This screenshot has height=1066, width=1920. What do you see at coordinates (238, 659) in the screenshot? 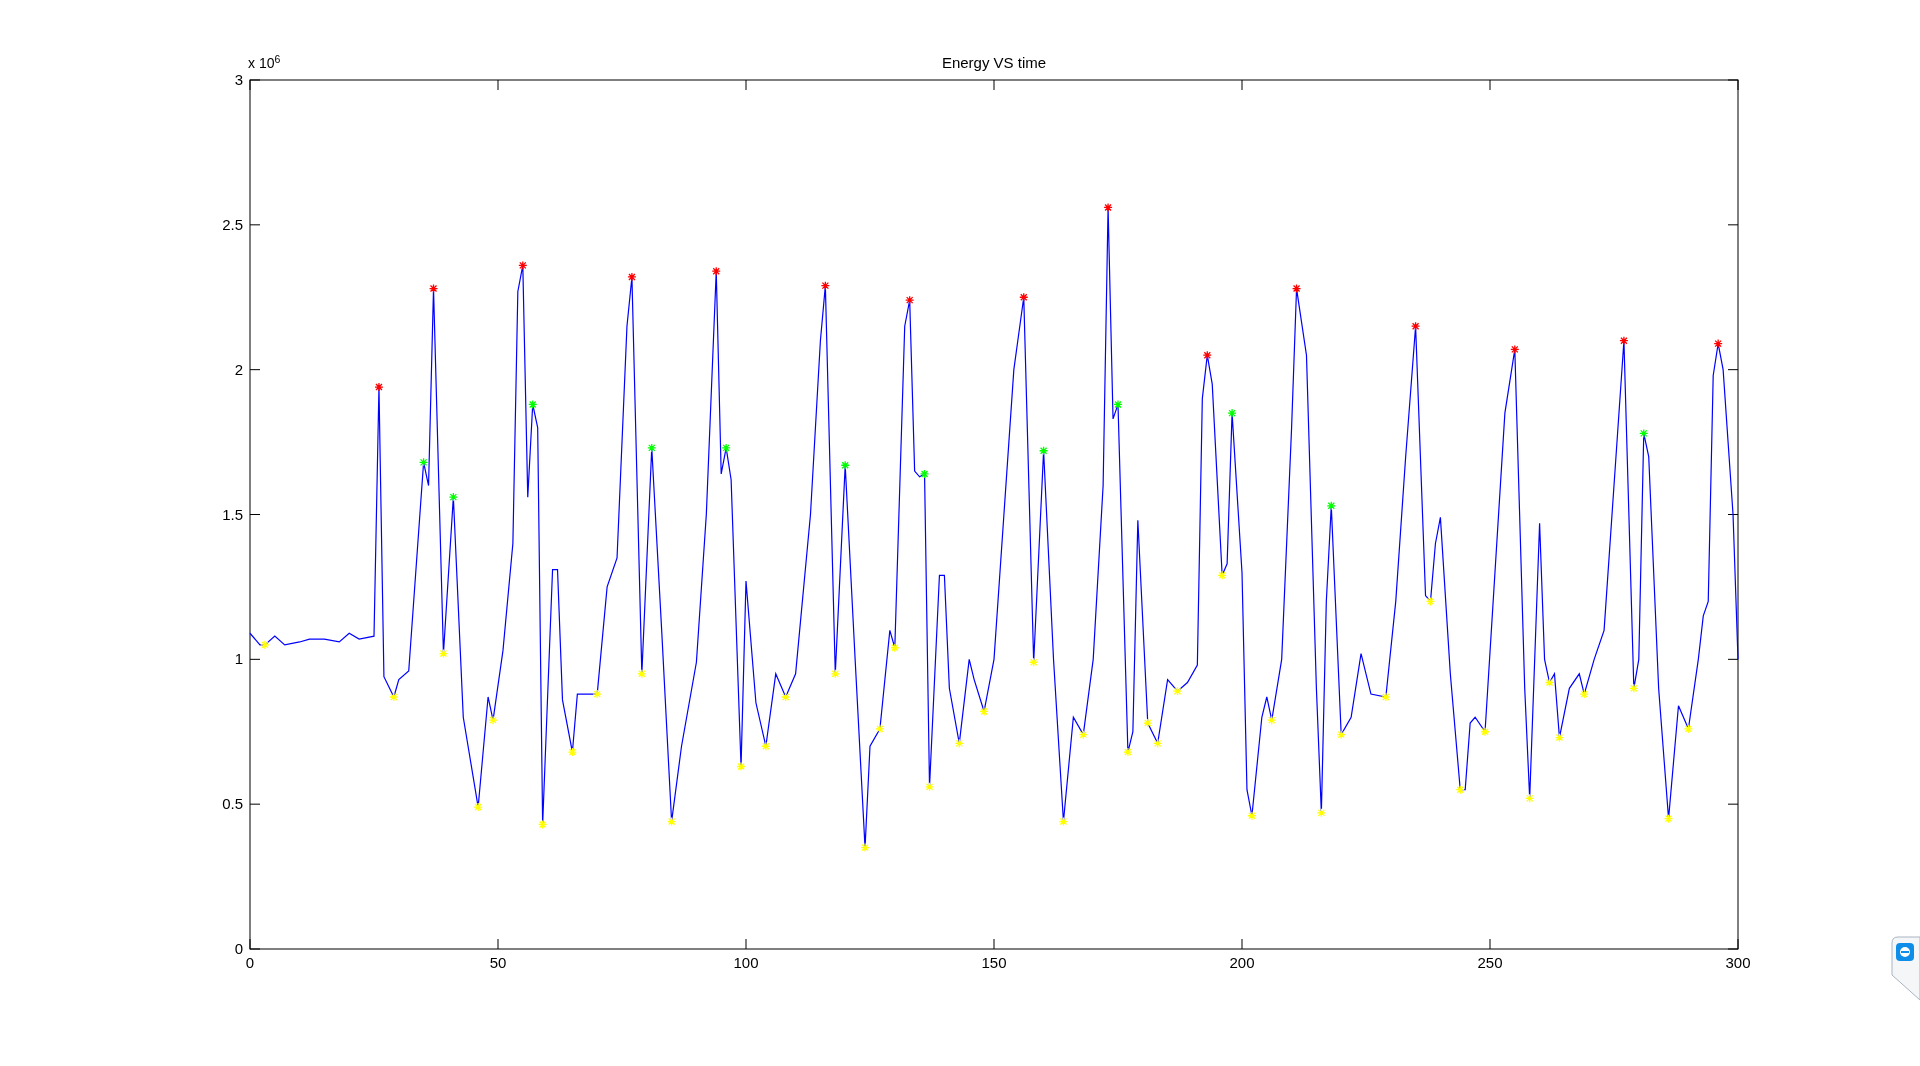
I see `tick-label: 1` at bounding box center [238, 659].